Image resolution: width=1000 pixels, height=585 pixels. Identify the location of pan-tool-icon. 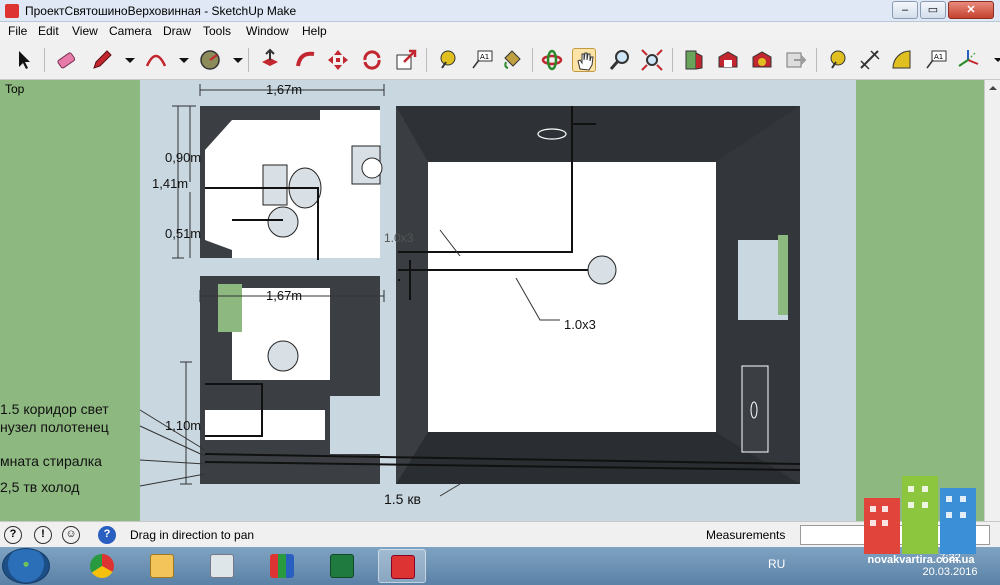
(584, 60).